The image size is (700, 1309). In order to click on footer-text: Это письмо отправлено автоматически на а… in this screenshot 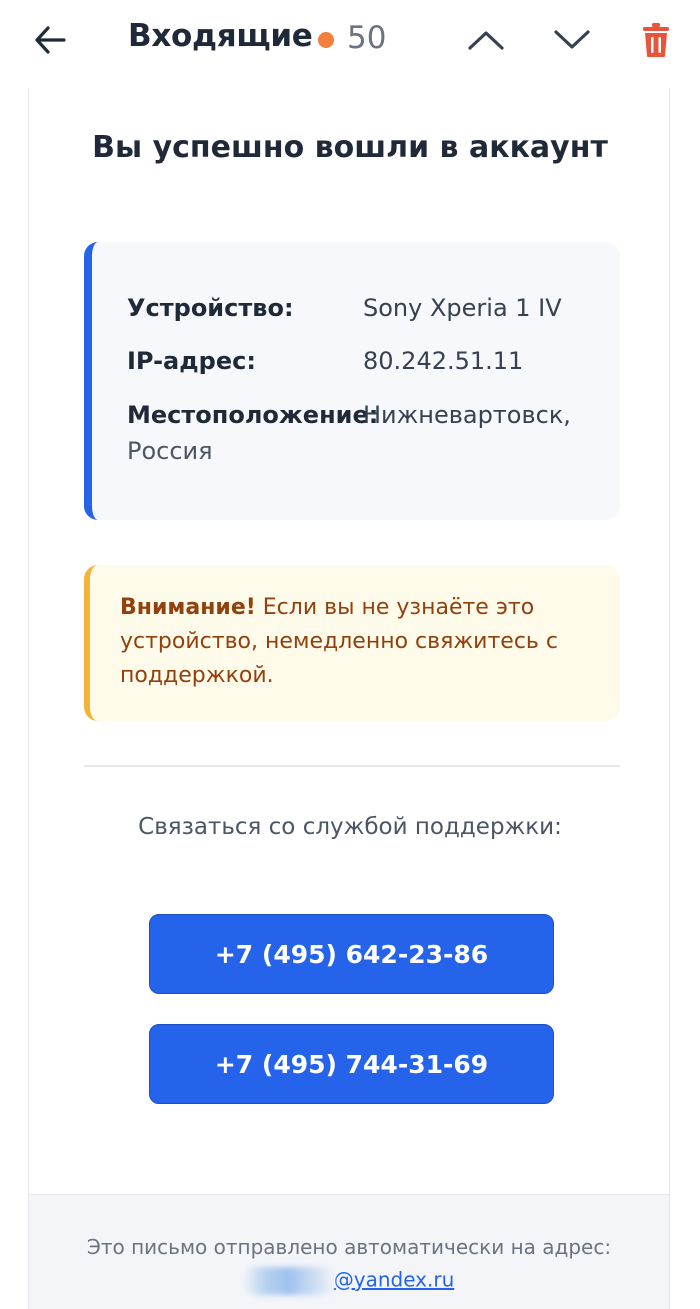, I will do `click(349, 1247)`.